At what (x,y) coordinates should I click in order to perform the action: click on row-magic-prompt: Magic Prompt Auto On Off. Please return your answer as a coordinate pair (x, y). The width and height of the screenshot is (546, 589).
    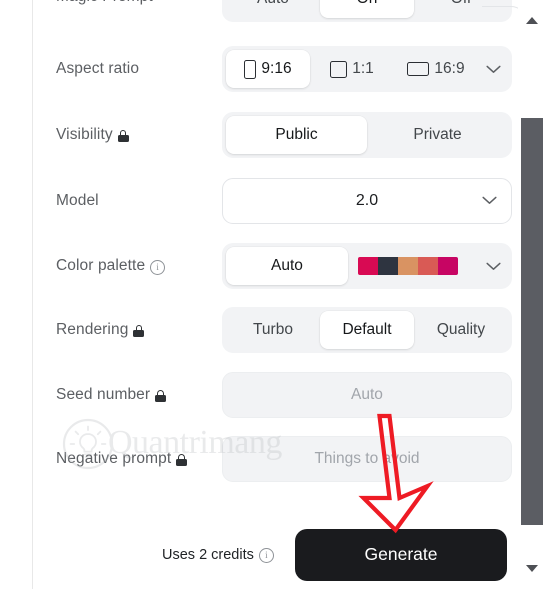
    Looking at the image, I should click on (276, 11).